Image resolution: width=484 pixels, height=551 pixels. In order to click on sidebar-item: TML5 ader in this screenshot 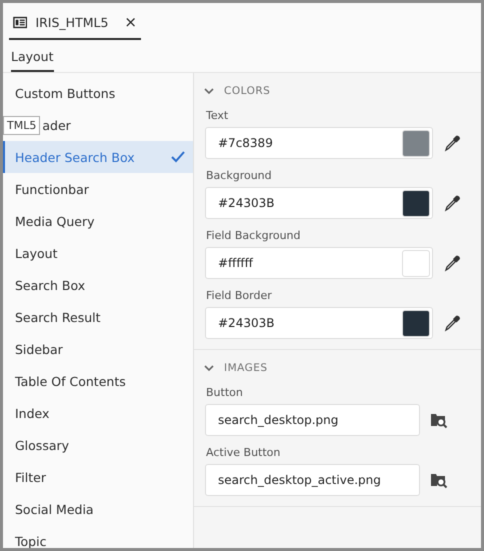, I will do `click(98, 125)`.